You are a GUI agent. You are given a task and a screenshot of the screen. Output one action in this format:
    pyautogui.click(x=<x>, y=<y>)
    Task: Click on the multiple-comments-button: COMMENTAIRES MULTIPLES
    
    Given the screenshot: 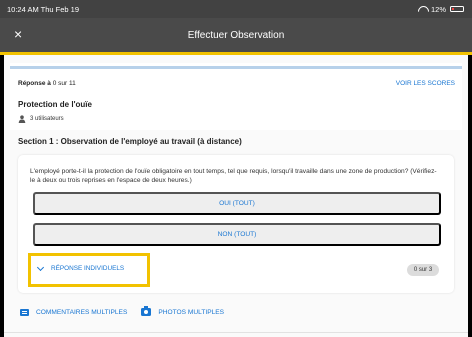 What is the action you would take?
    pyautogui.click(x=73, y=312)
    